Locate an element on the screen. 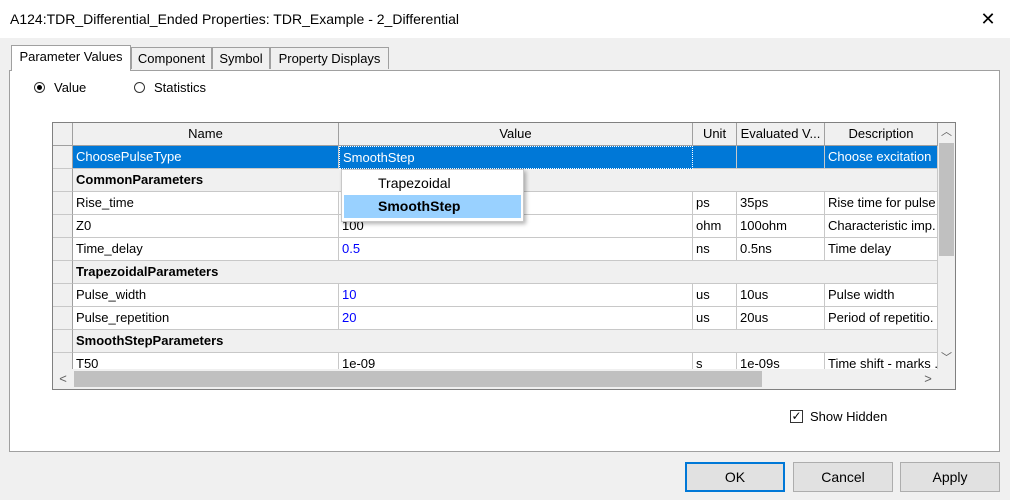 This screenshot has width=1010, height=500. param-value-dropdown: SmoothStep is located at coordinates (516, 157).